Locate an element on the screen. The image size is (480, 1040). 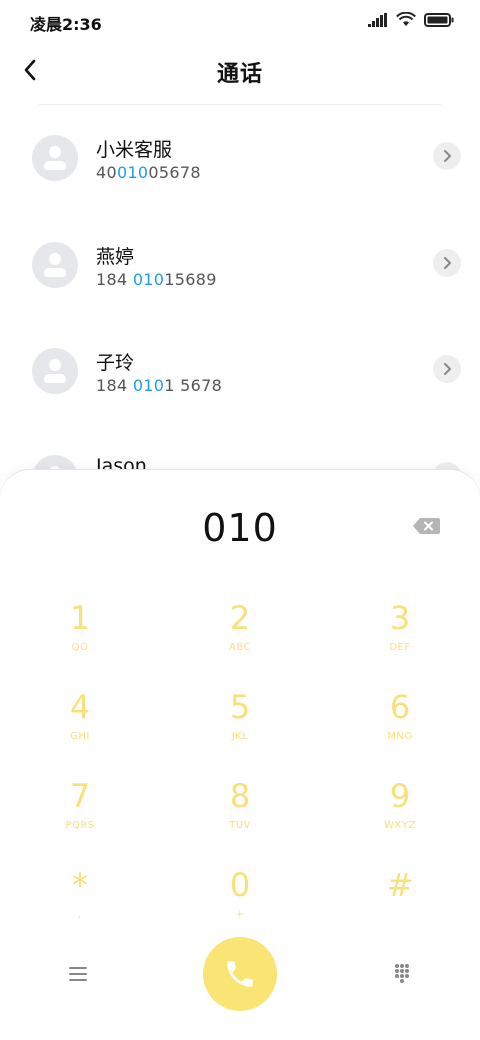
backspace-button is located at coordinates (426, 526).